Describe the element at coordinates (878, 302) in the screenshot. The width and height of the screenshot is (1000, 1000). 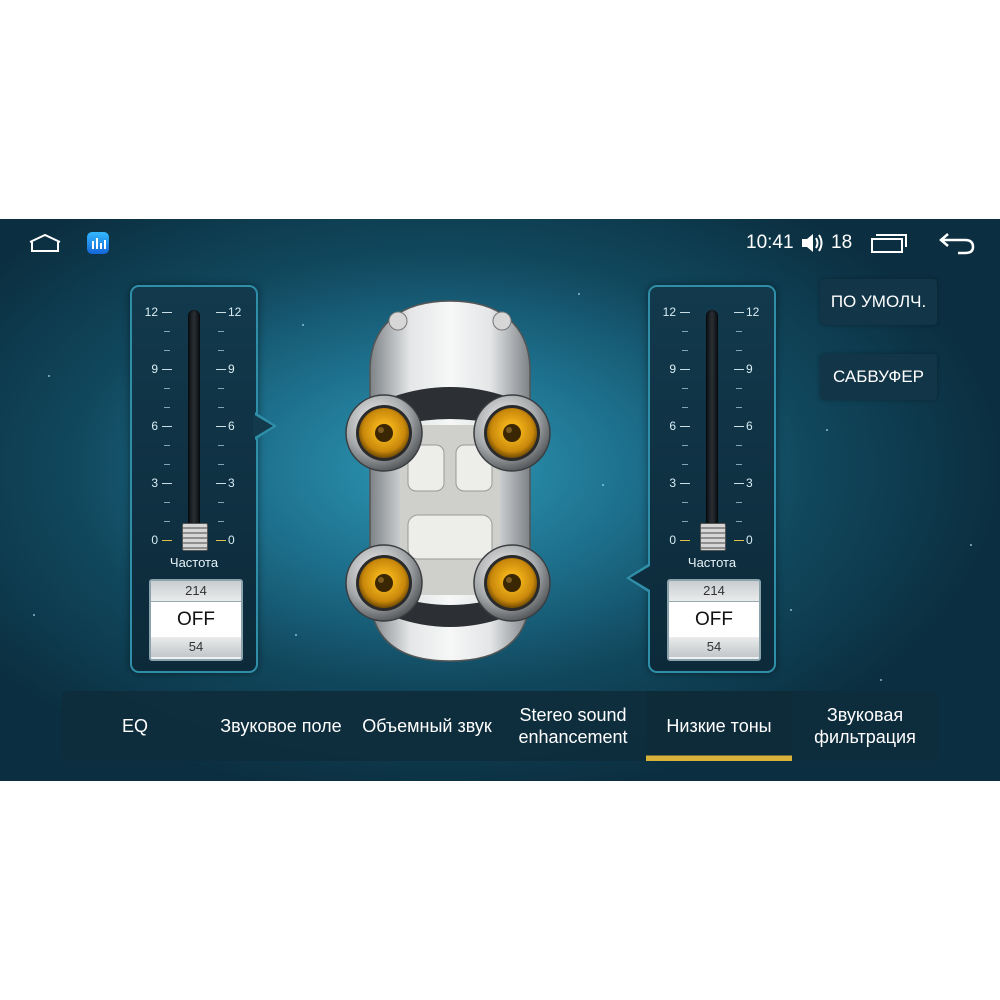
I see `default-button: ПО УМОЛЧ.` at that location.